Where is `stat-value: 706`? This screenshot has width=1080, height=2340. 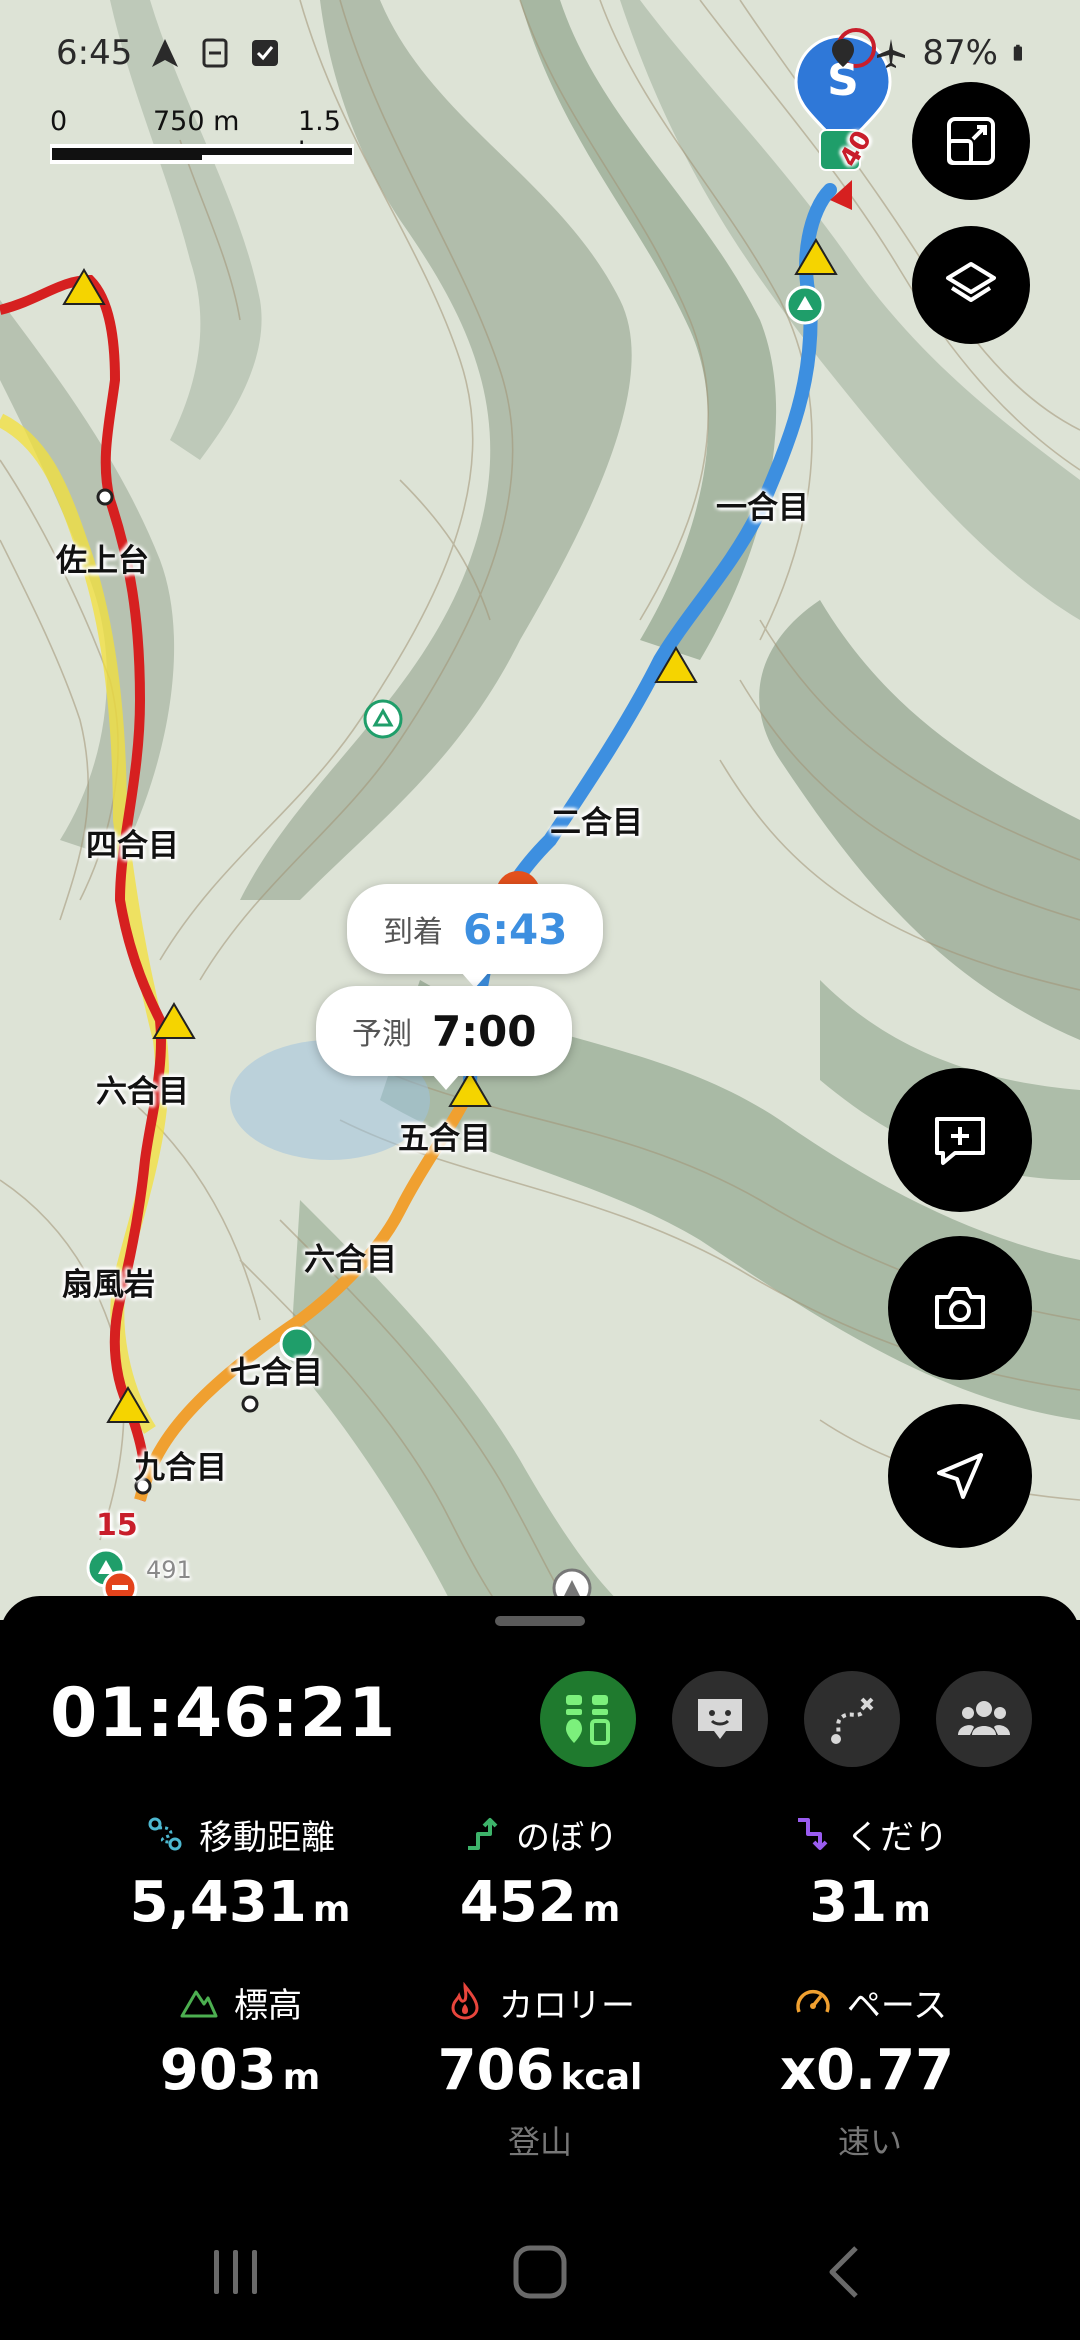 stat-value: 706 is located at coordinates (496, 2070).